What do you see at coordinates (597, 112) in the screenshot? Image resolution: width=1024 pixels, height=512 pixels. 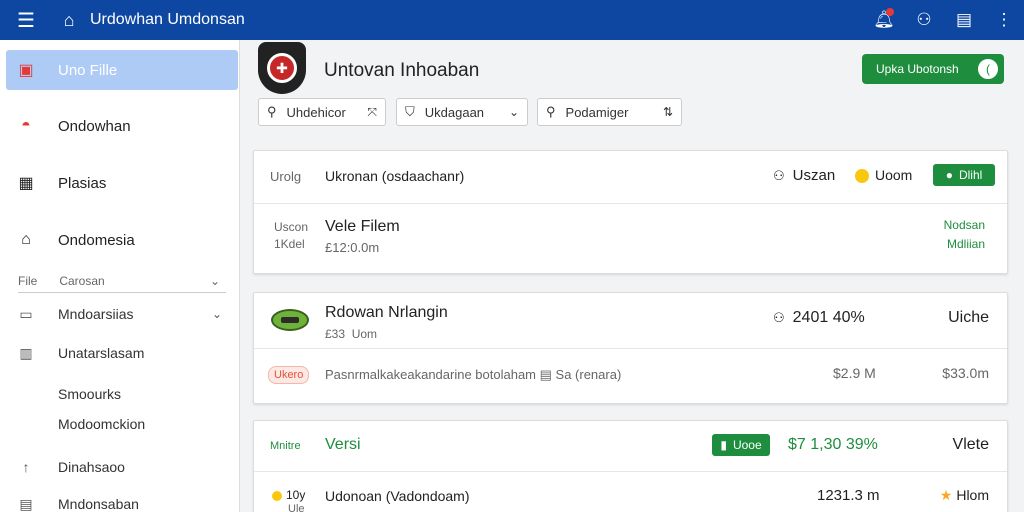 I see `filter-label: Podamiger` at bounding box center [597, 112].